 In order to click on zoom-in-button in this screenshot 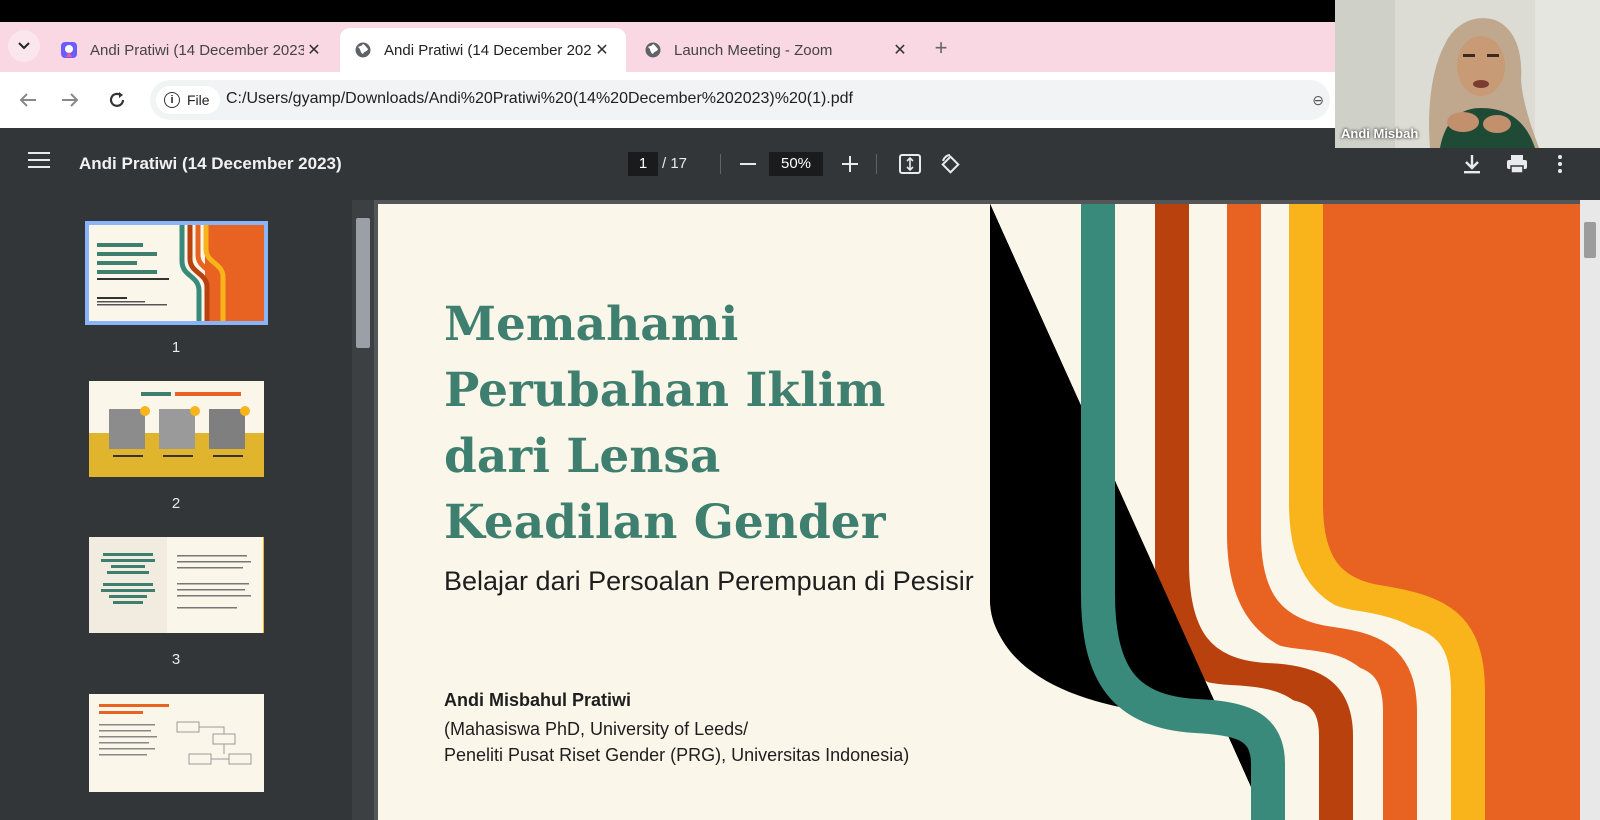, I will do `click(850, 164)`.